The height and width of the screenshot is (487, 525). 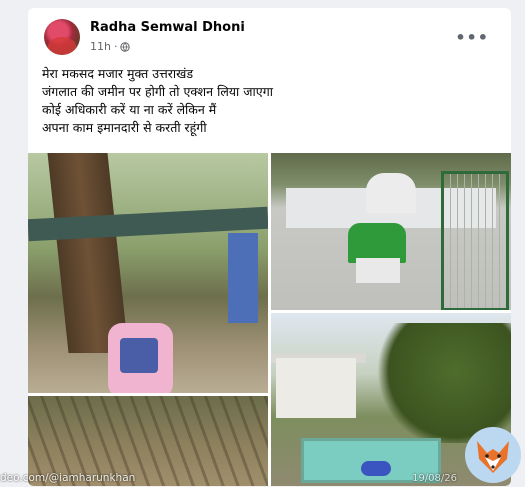 I want to click on globe-icon, so click(x=125, y=46).